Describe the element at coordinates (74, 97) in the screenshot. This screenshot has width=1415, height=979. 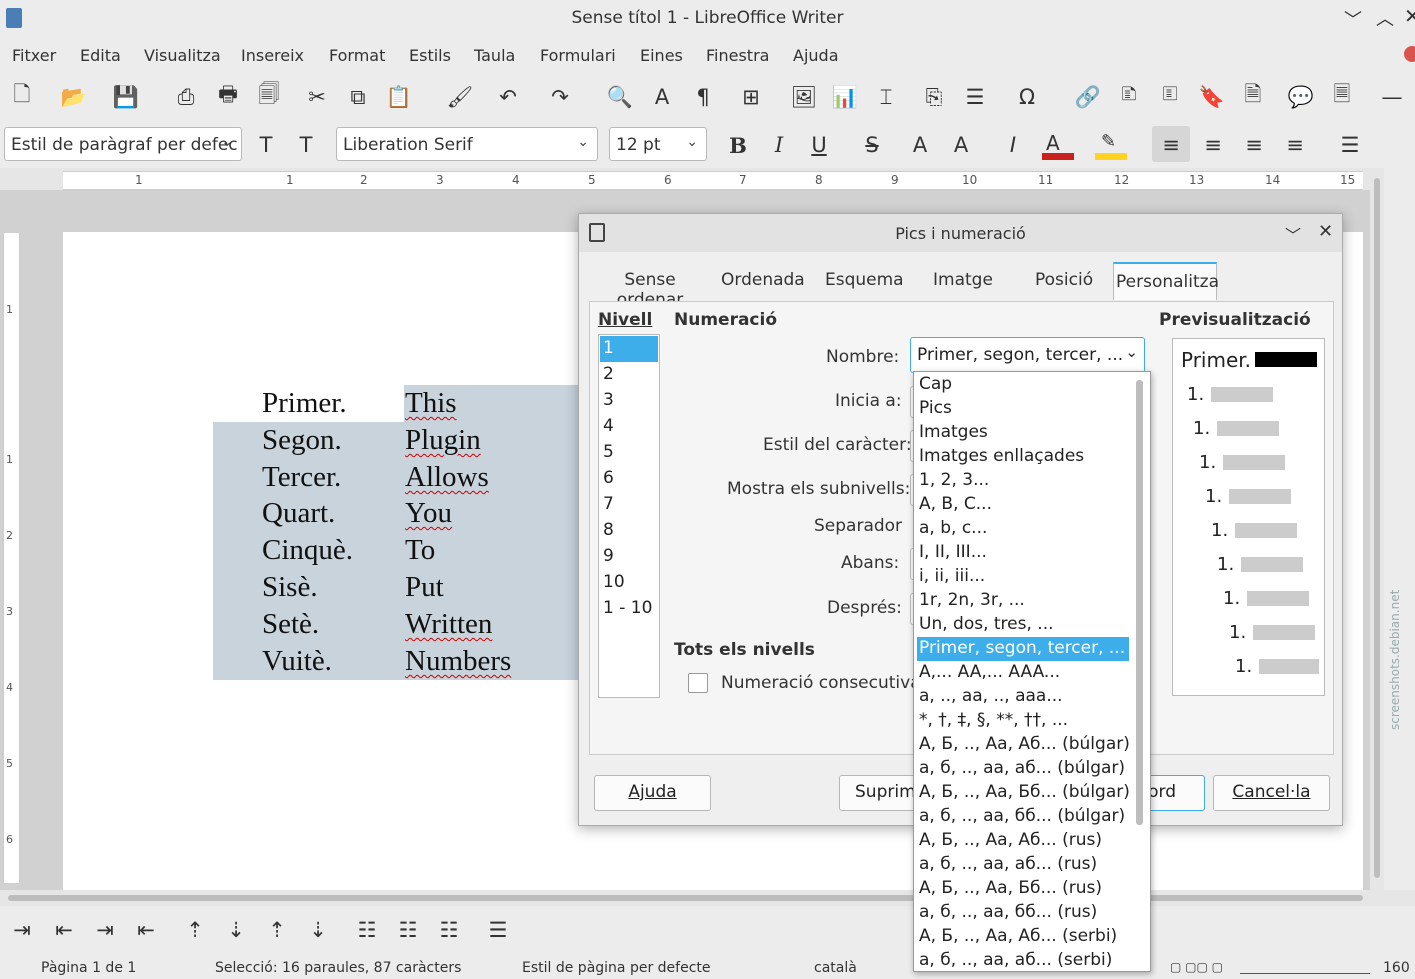
I see `open-icon: 📂` at that location.